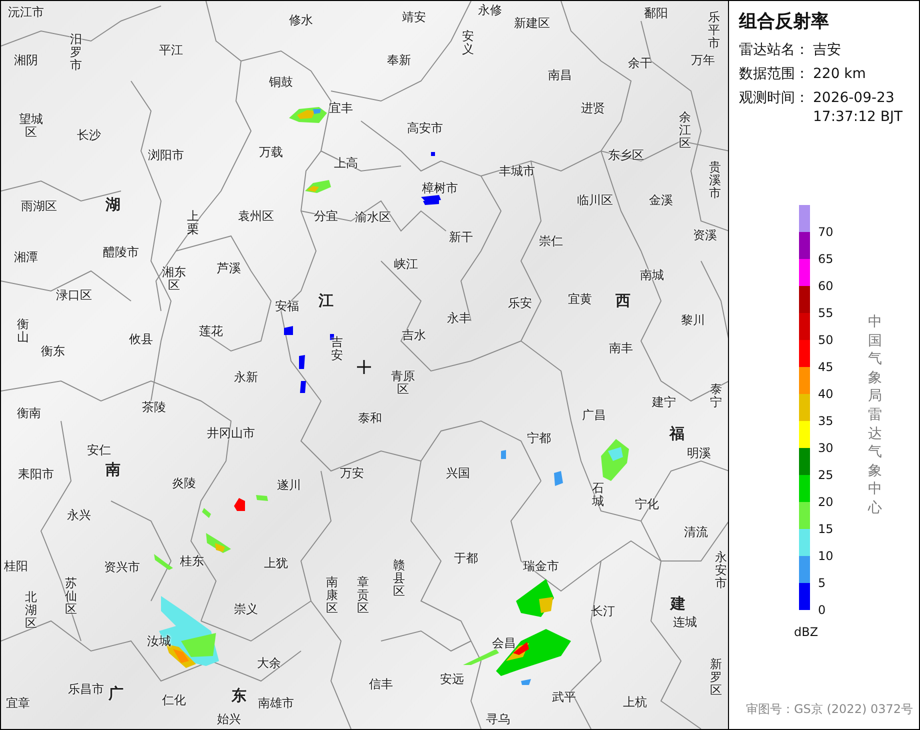  I want to click on scale-tick-label: 5, so click(822, 583).